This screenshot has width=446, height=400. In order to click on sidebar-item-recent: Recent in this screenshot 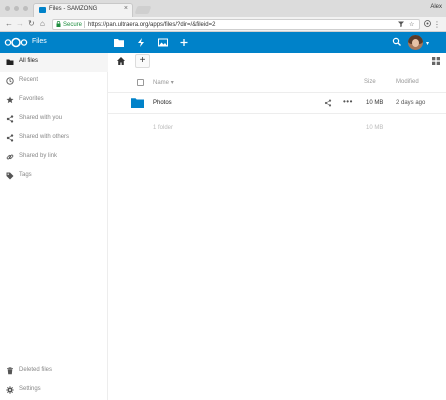, I will do `click(54, 81)`.